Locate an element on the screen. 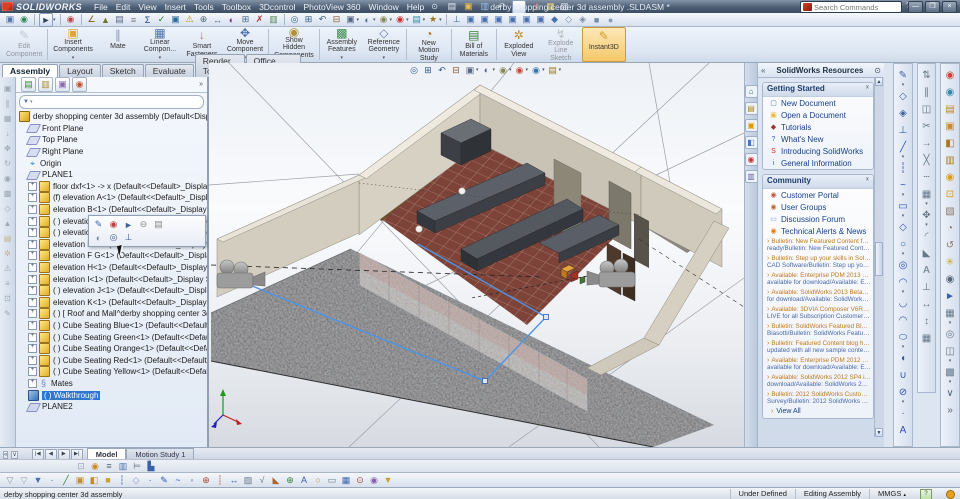  collapse-section-icon: ☓ is located at coordinates (867, 90).